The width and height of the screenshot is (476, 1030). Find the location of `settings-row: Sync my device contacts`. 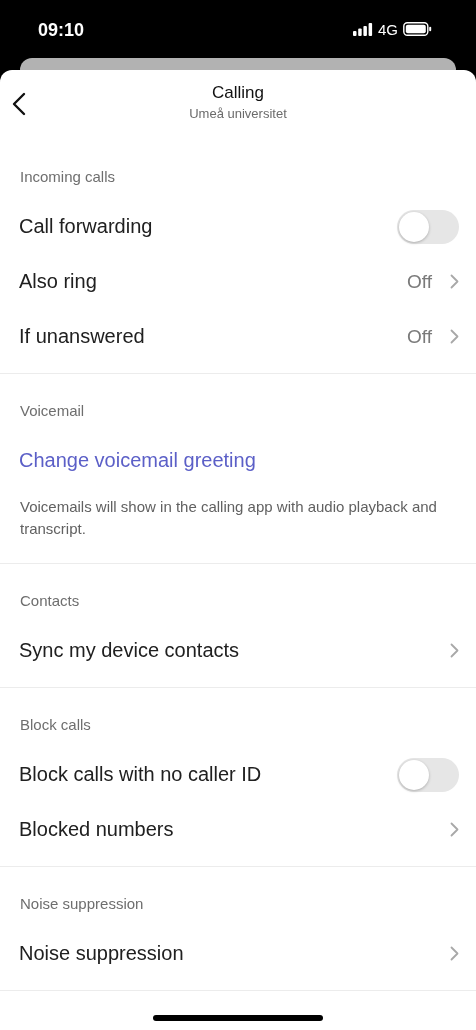

settings-row: Sync my device contacts is located at coordinates (238, 650).